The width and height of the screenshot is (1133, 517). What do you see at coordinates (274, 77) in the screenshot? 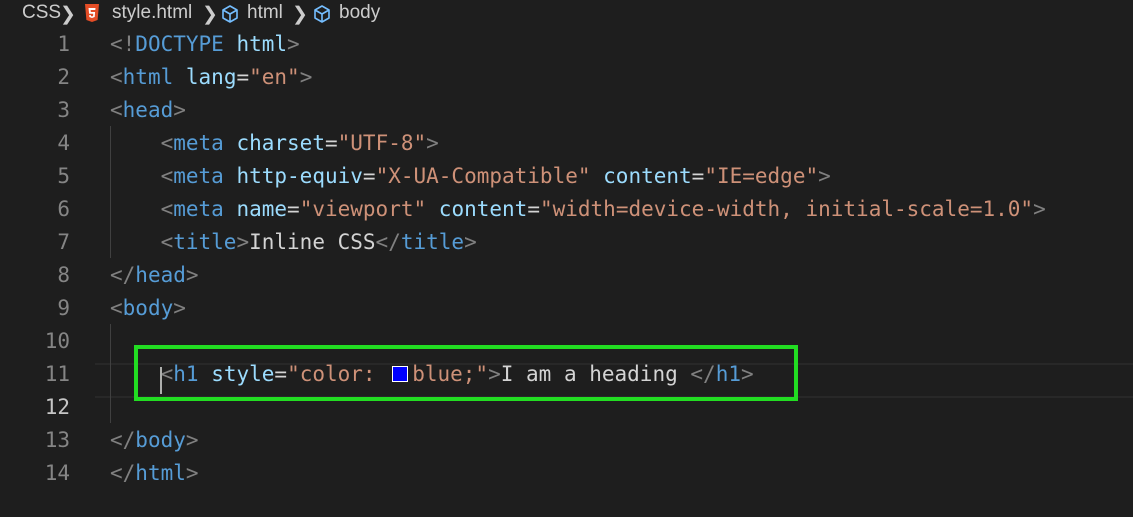
I see `code-token: "en"` at bounding box center [274, 77].